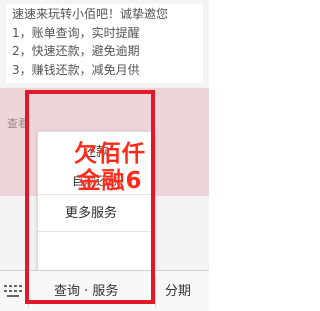  I want to click on keyboard-icon, so click(13, 291).